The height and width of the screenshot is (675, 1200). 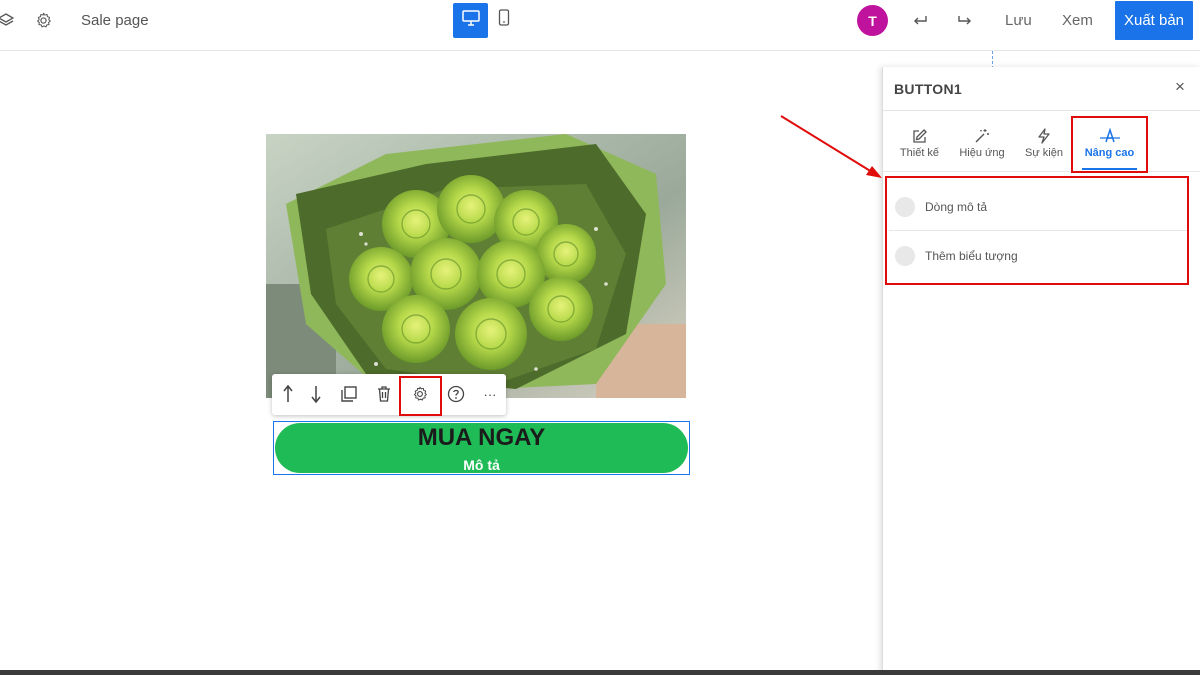 What do you see at coordinates (919, 153) in the screenshot?
I see `tab-design-label: Thiết kế` at bounding box center [919, 153].